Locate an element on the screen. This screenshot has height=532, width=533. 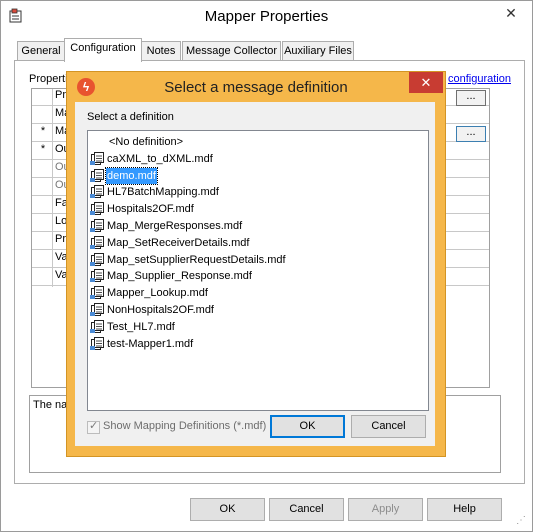
definition-label: Map_SetReceiverDetails.mdf is located at coordinates (178, 242).